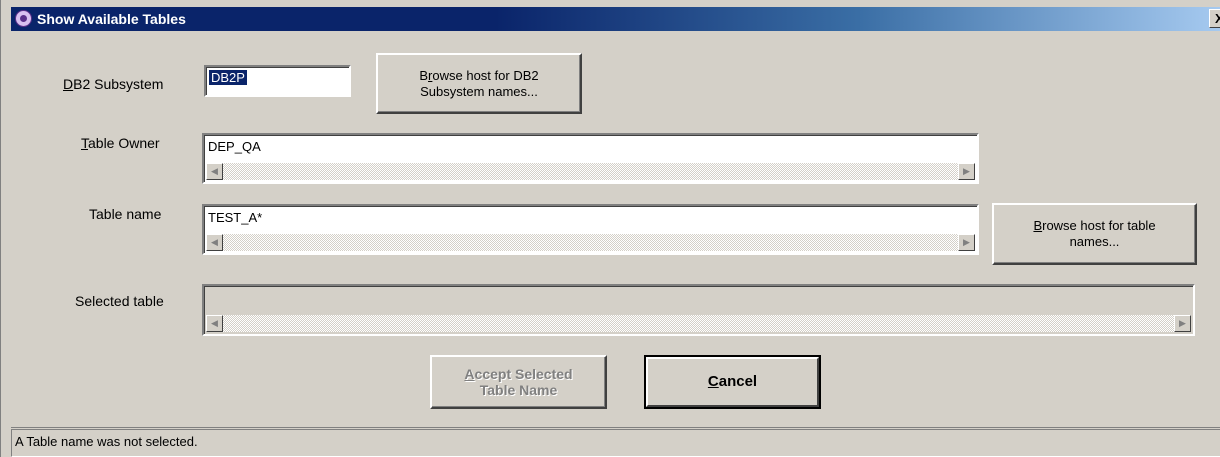 Image resolution: width=1220 pixels, height=457 pixels. I want to click on close-icon: X, so click(1217, 18).